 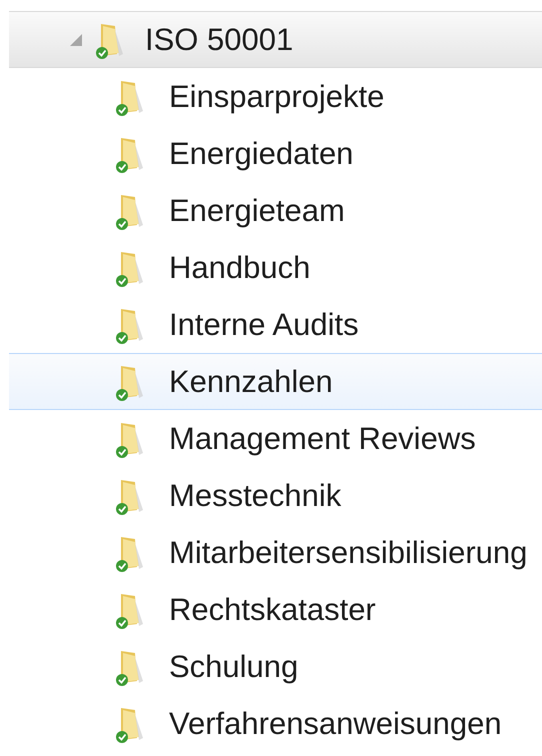 I want to click on tree-item: Einsparprojekte, so click(x=276, y=96).